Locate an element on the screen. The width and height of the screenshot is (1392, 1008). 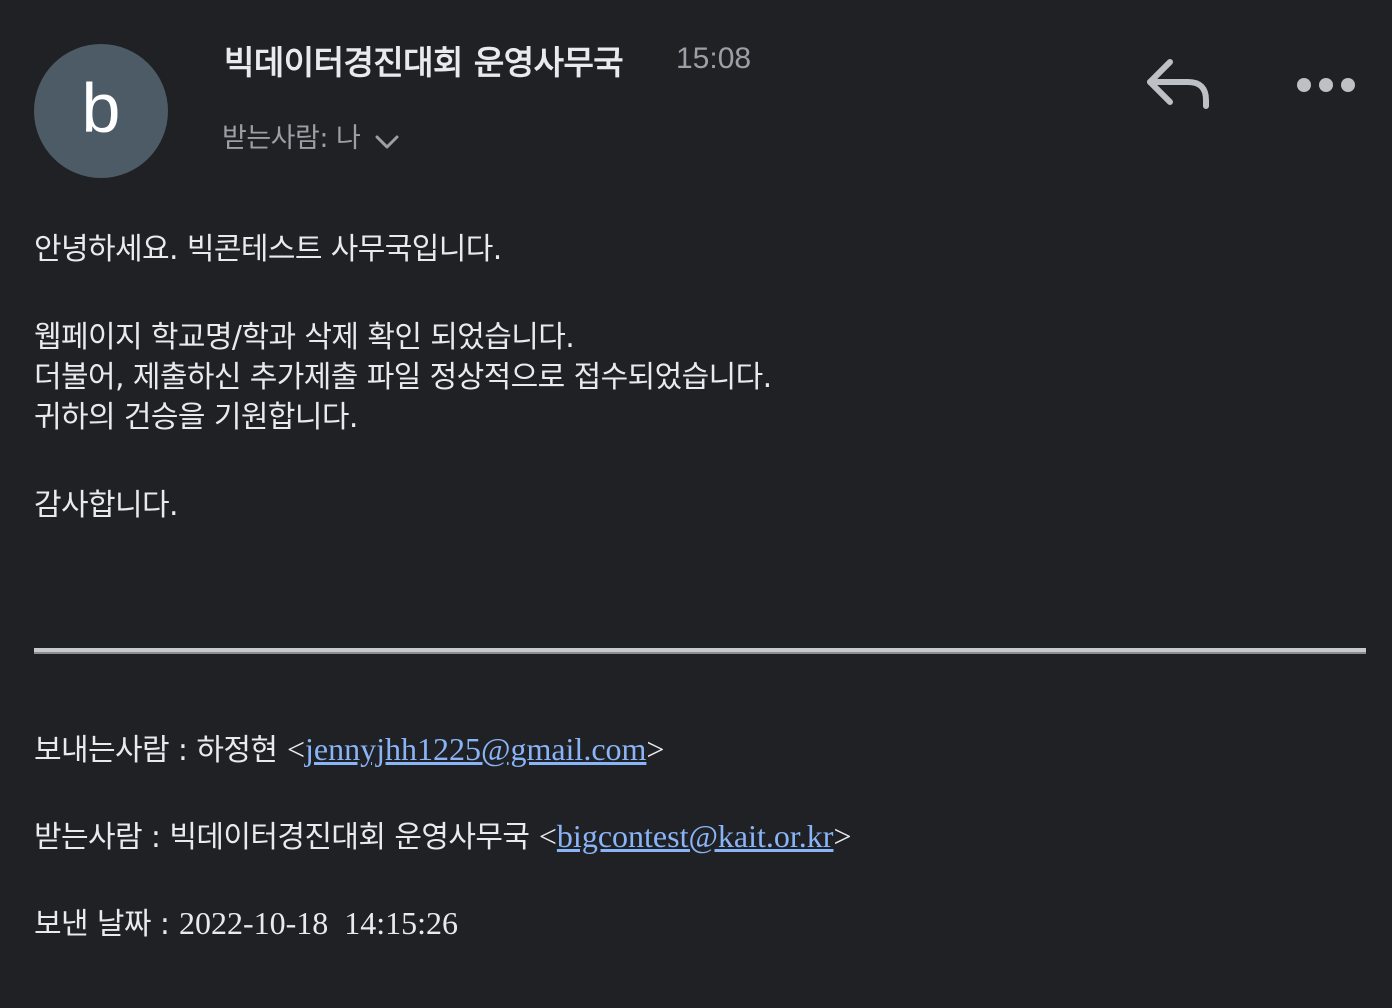
to-email-link: bigcontest@kait.or.kr is located at coordinates (695, 836).